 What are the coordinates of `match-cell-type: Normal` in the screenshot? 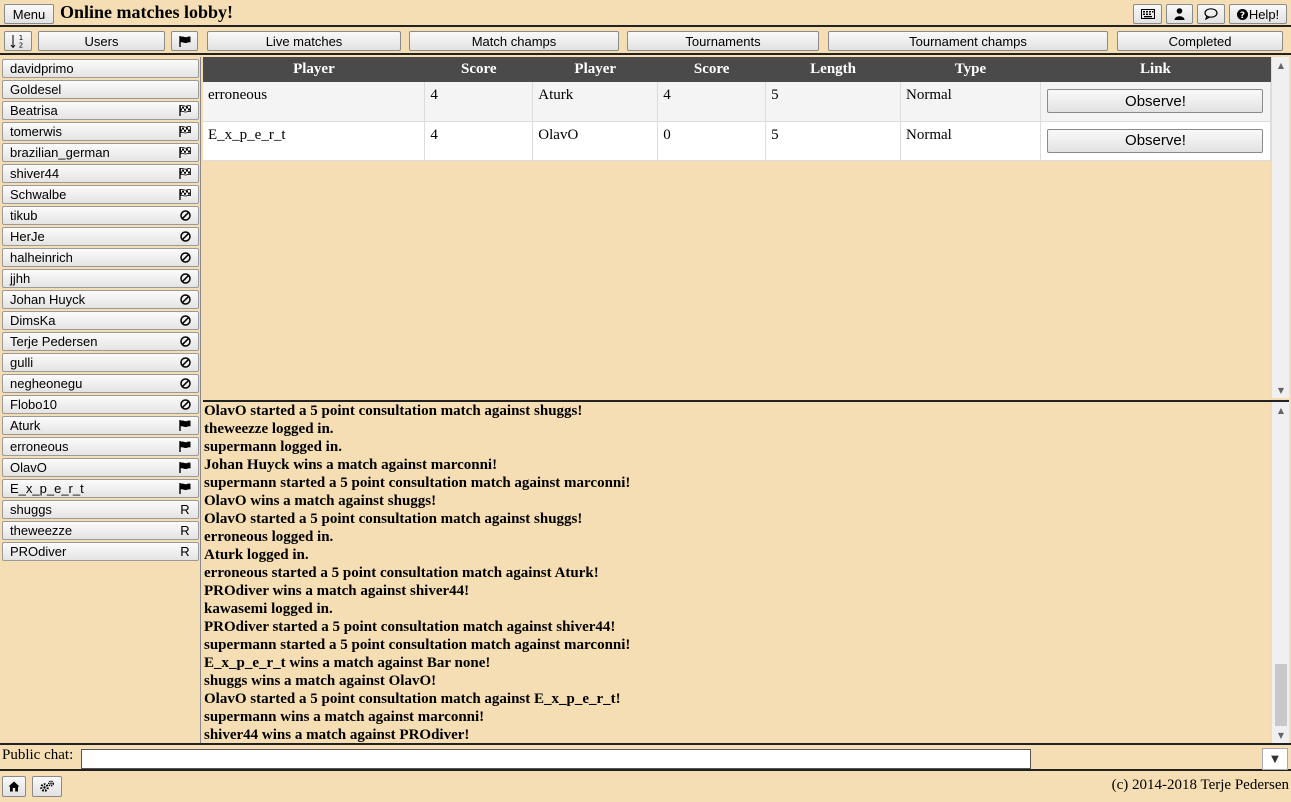 It's located at (970, 102).